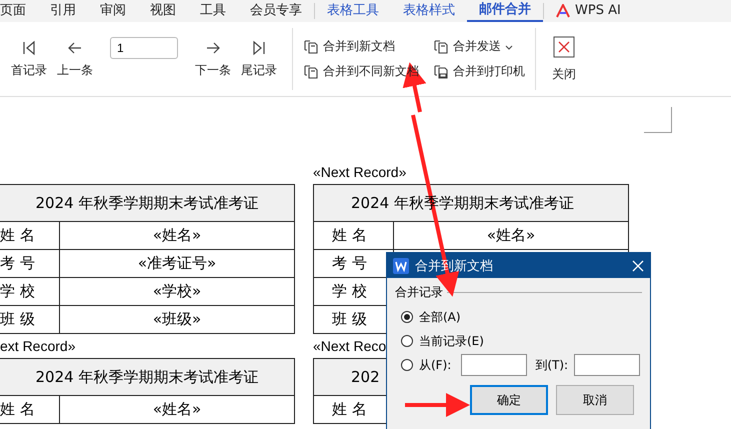 The width and height of the screenshot is (731, 429). Describe the element at coordinates (349, 346) in the screenshot. I see `merge-field: «Next Reco` at that location.